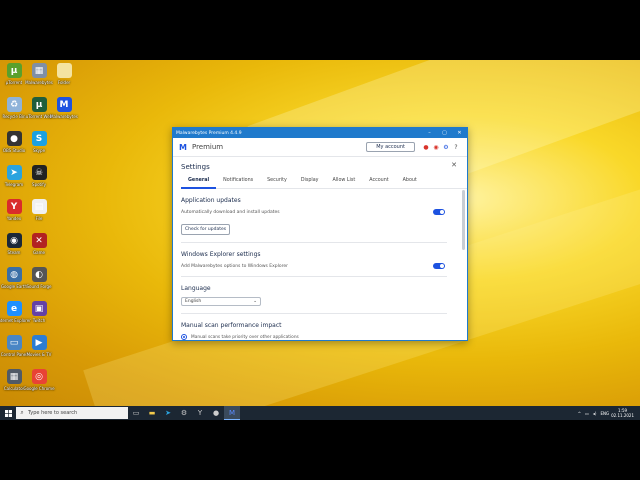  What do you see at coordinates (39, 206) in the screenshot?
I see `app-icon: ▤` at bounding box center [39, 206].